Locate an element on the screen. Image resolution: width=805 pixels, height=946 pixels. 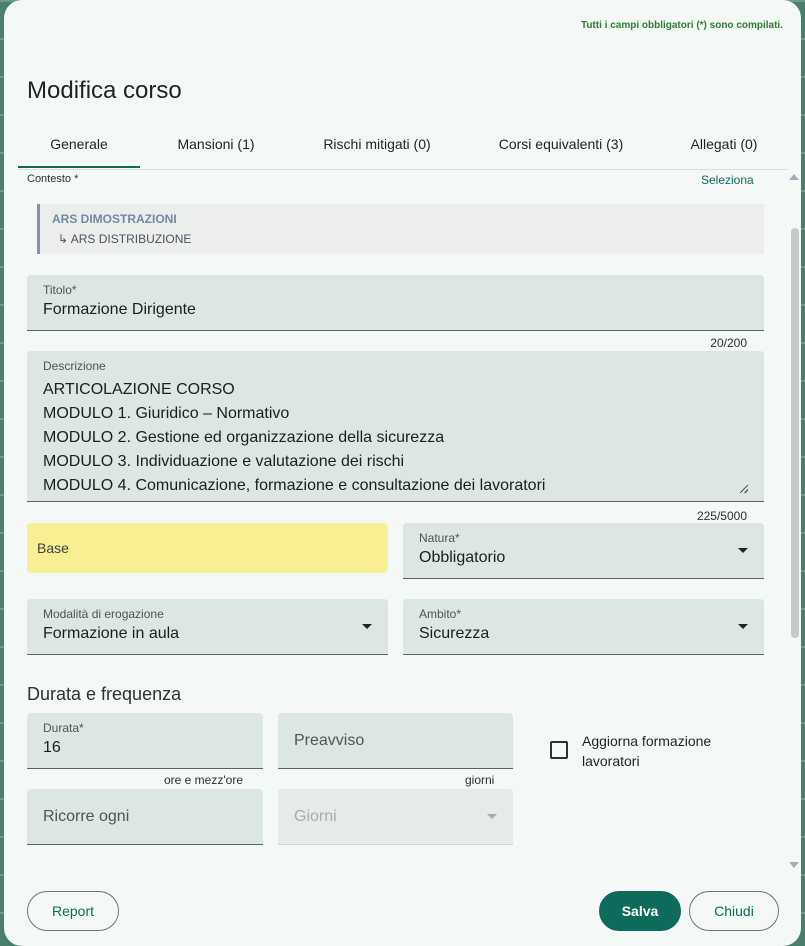
natura-label: Natura* is located at coordinates (439, 538).